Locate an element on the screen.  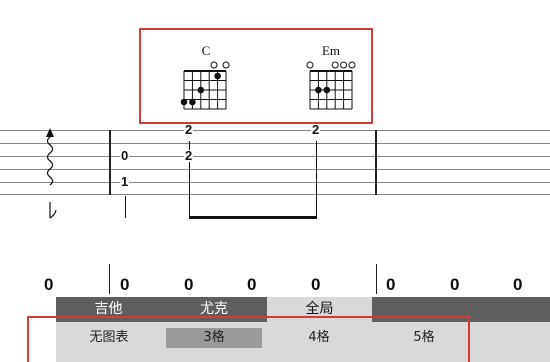
note-beam is located at coordinates (253, 217).